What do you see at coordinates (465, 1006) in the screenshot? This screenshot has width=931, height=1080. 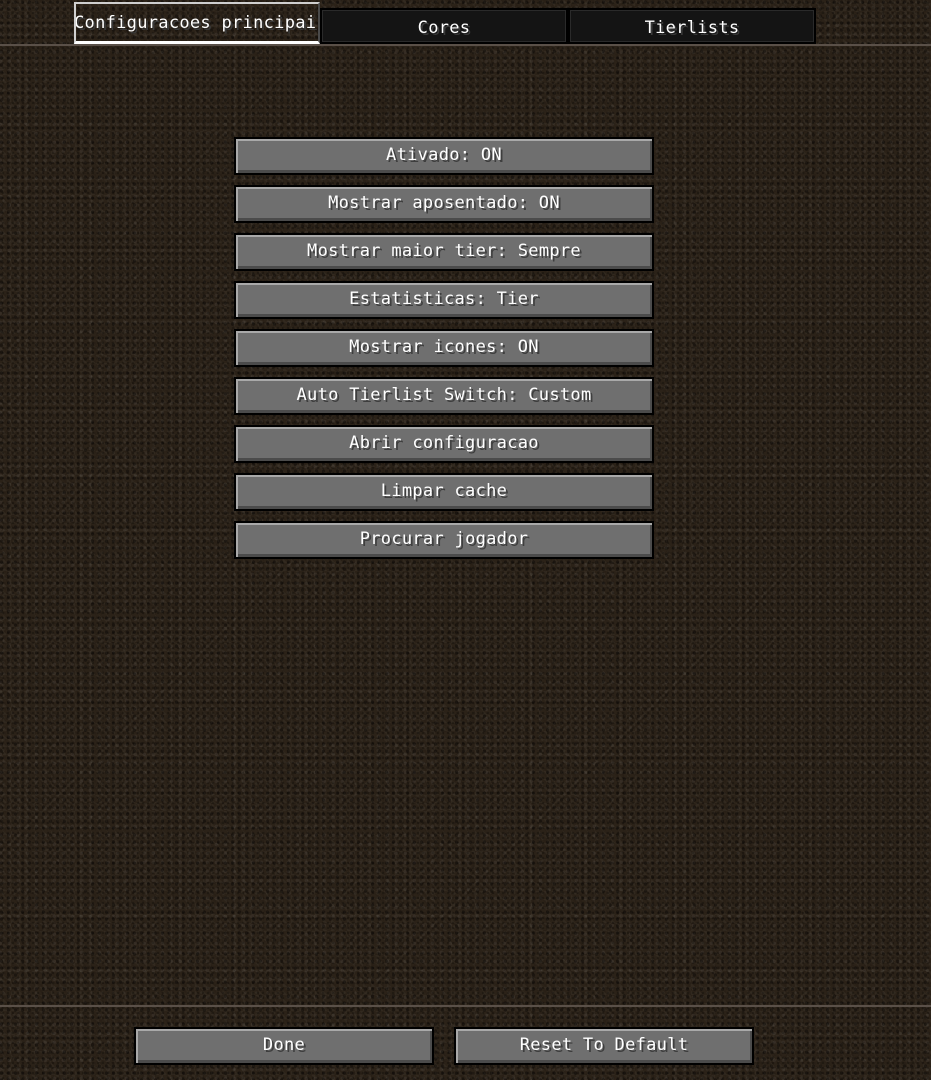 I see `footer-divider` at bounding box center [465, 1006].